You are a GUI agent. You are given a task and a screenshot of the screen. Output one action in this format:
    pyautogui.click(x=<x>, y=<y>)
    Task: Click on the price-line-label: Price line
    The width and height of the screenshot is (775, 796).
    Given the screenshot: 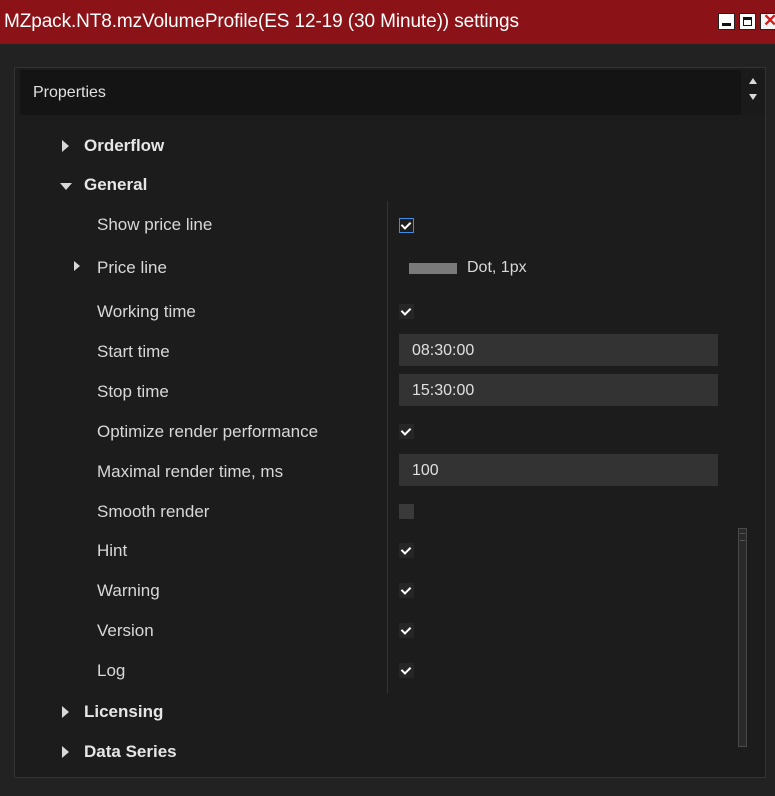 What is the action you would take?
    pyautogui.click(x=132, y=267)
    